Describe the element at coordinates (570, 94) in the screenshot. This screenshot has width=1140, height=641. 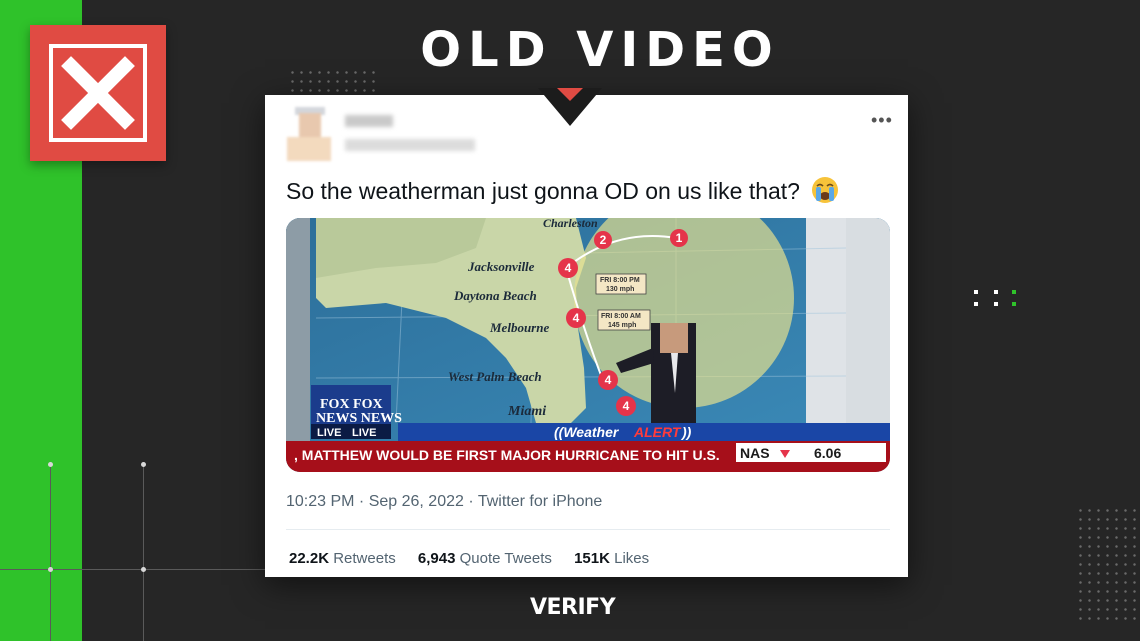
I see `pointer-accent` at that location.